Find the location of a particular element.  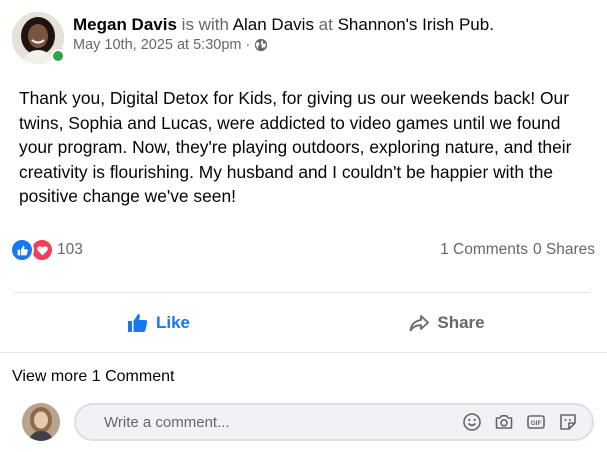

current-user-avatar is located at coordinates (41, 422).